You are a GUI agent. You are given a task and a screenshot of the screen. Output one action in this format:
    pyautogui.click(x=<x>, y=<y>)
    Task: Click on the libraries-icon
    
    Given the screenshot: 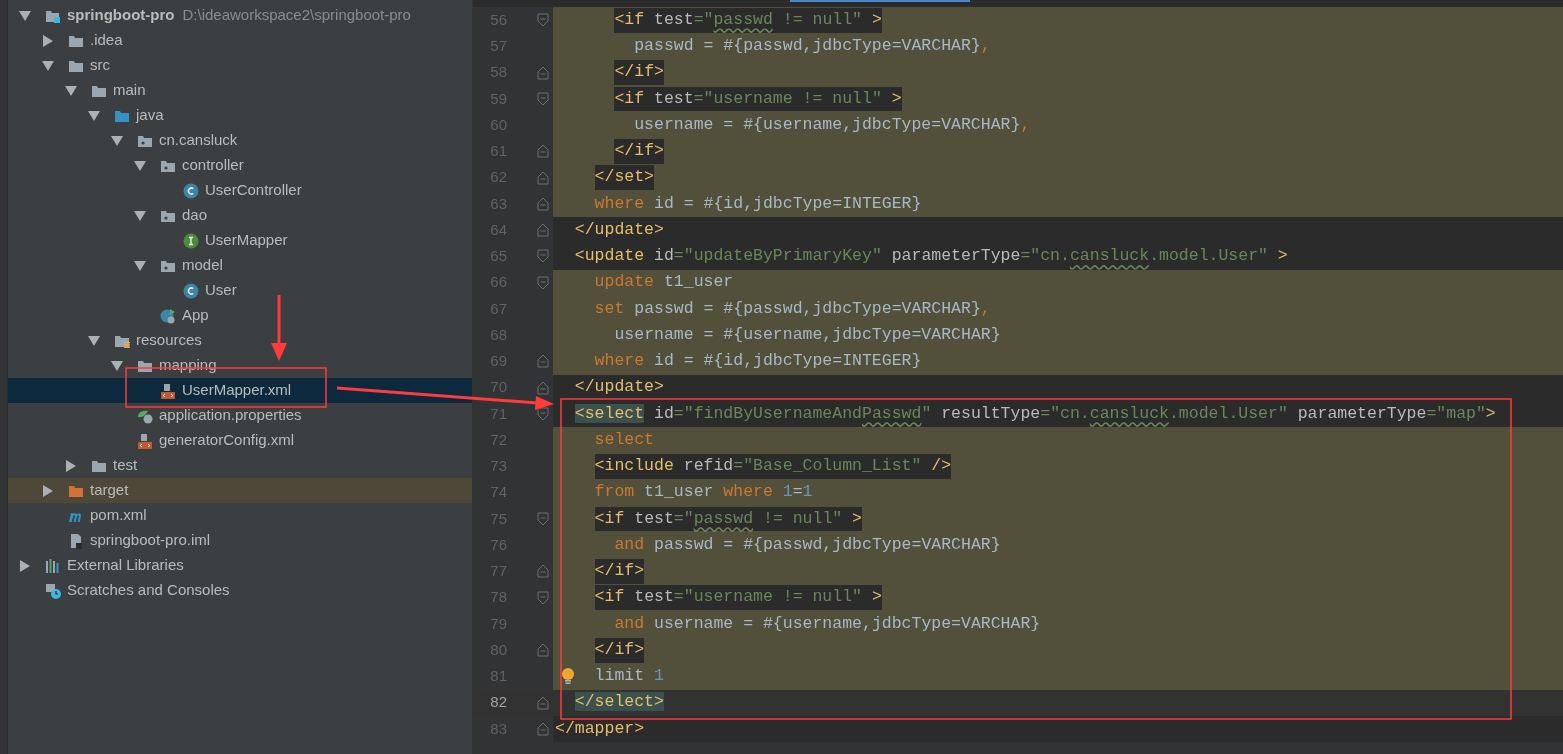 What is the action you would take?
    pyautogui.click(x=53, y=565)
    